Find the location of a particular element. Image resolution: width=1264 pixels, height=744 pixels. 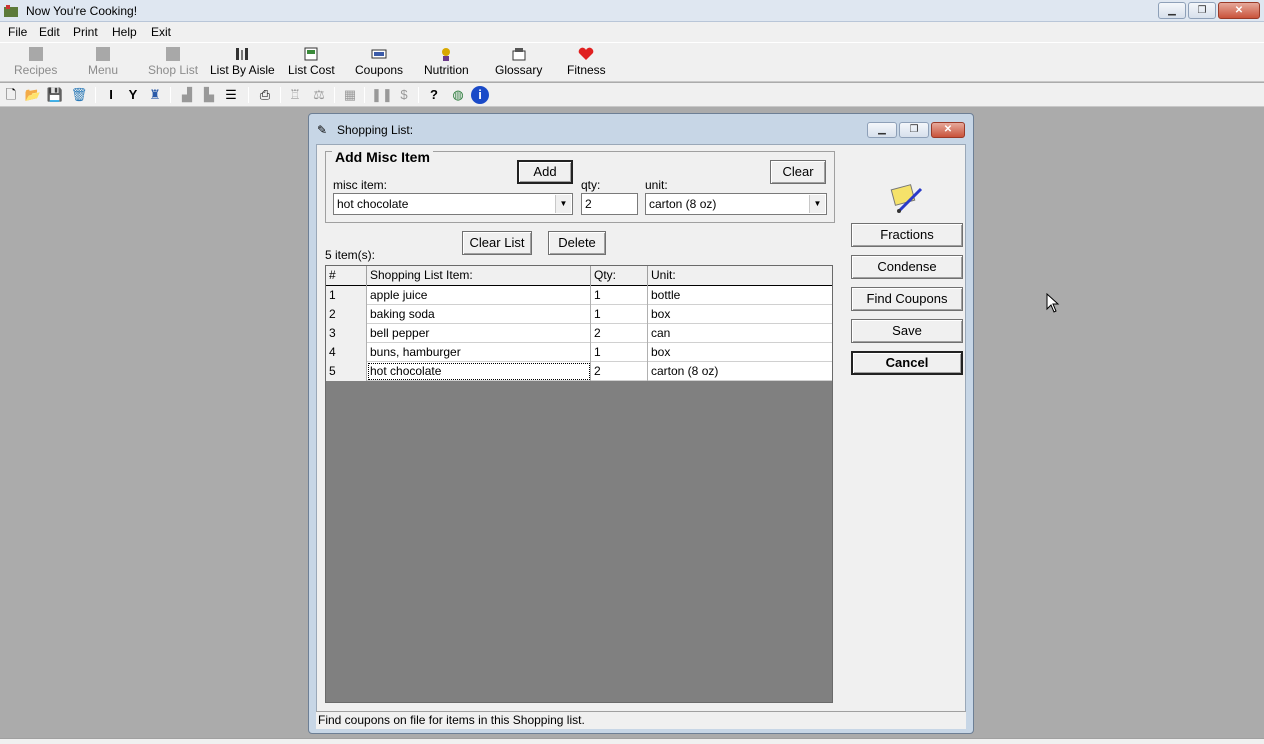

pencil-notepad-icon is located at coordinates (906, 198).